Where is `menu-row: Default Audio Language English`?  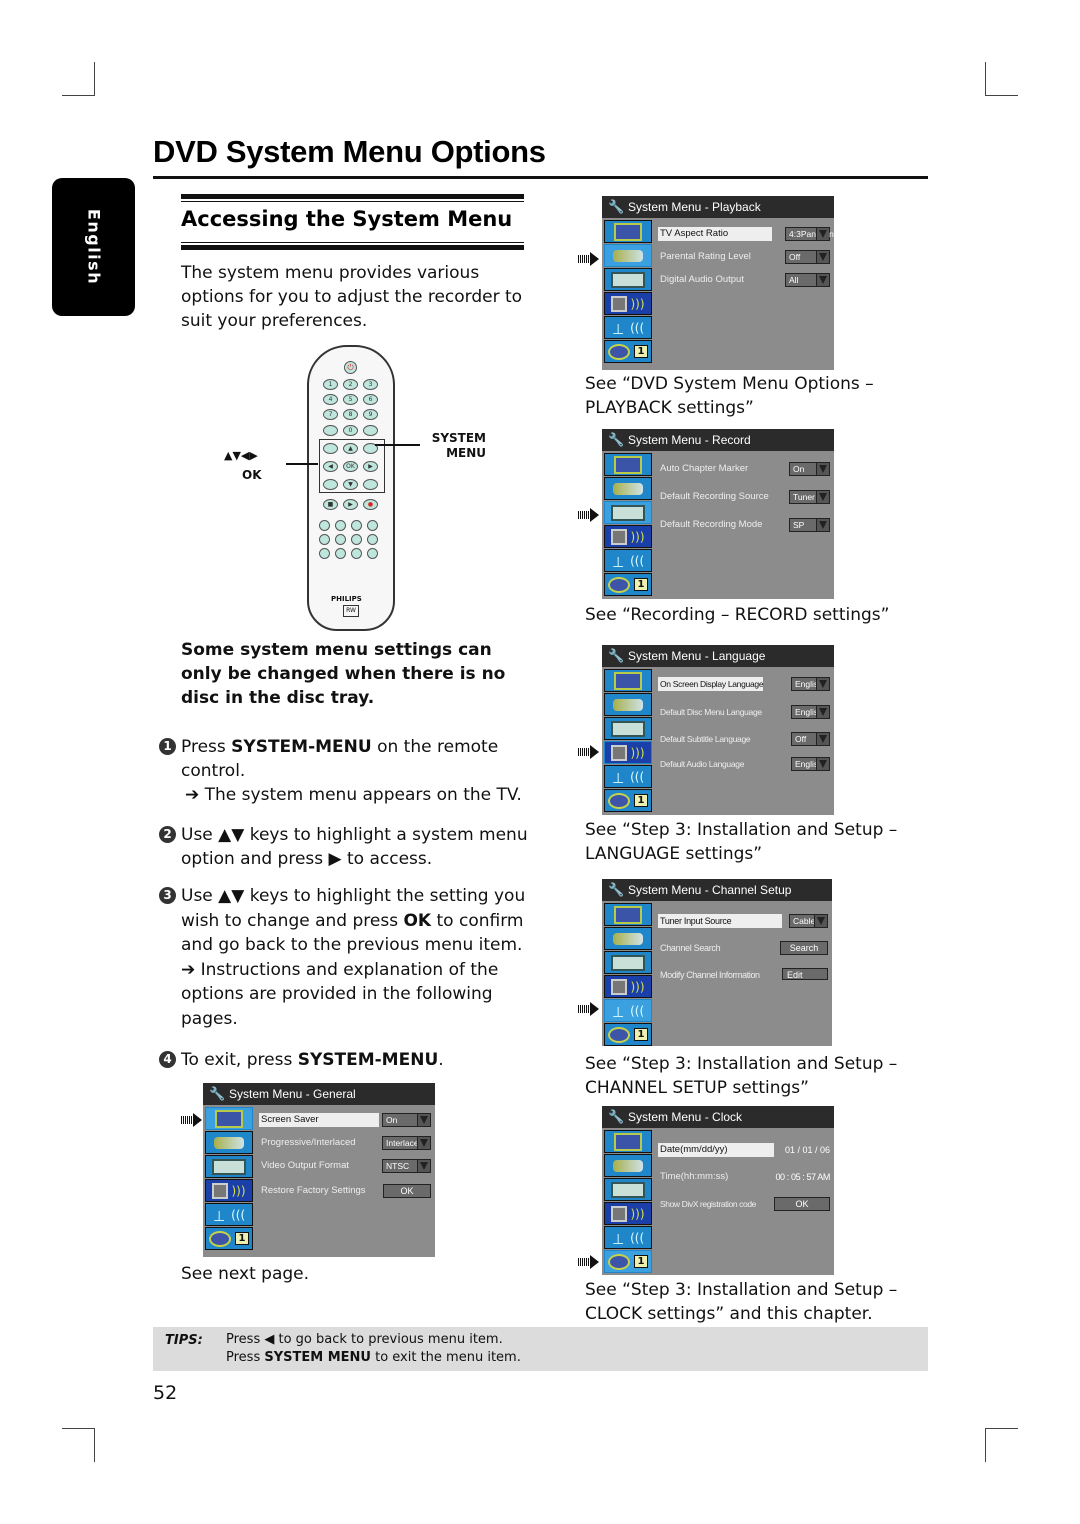 menu-row: Default Audio Language English is located at coordinates (744, 764).